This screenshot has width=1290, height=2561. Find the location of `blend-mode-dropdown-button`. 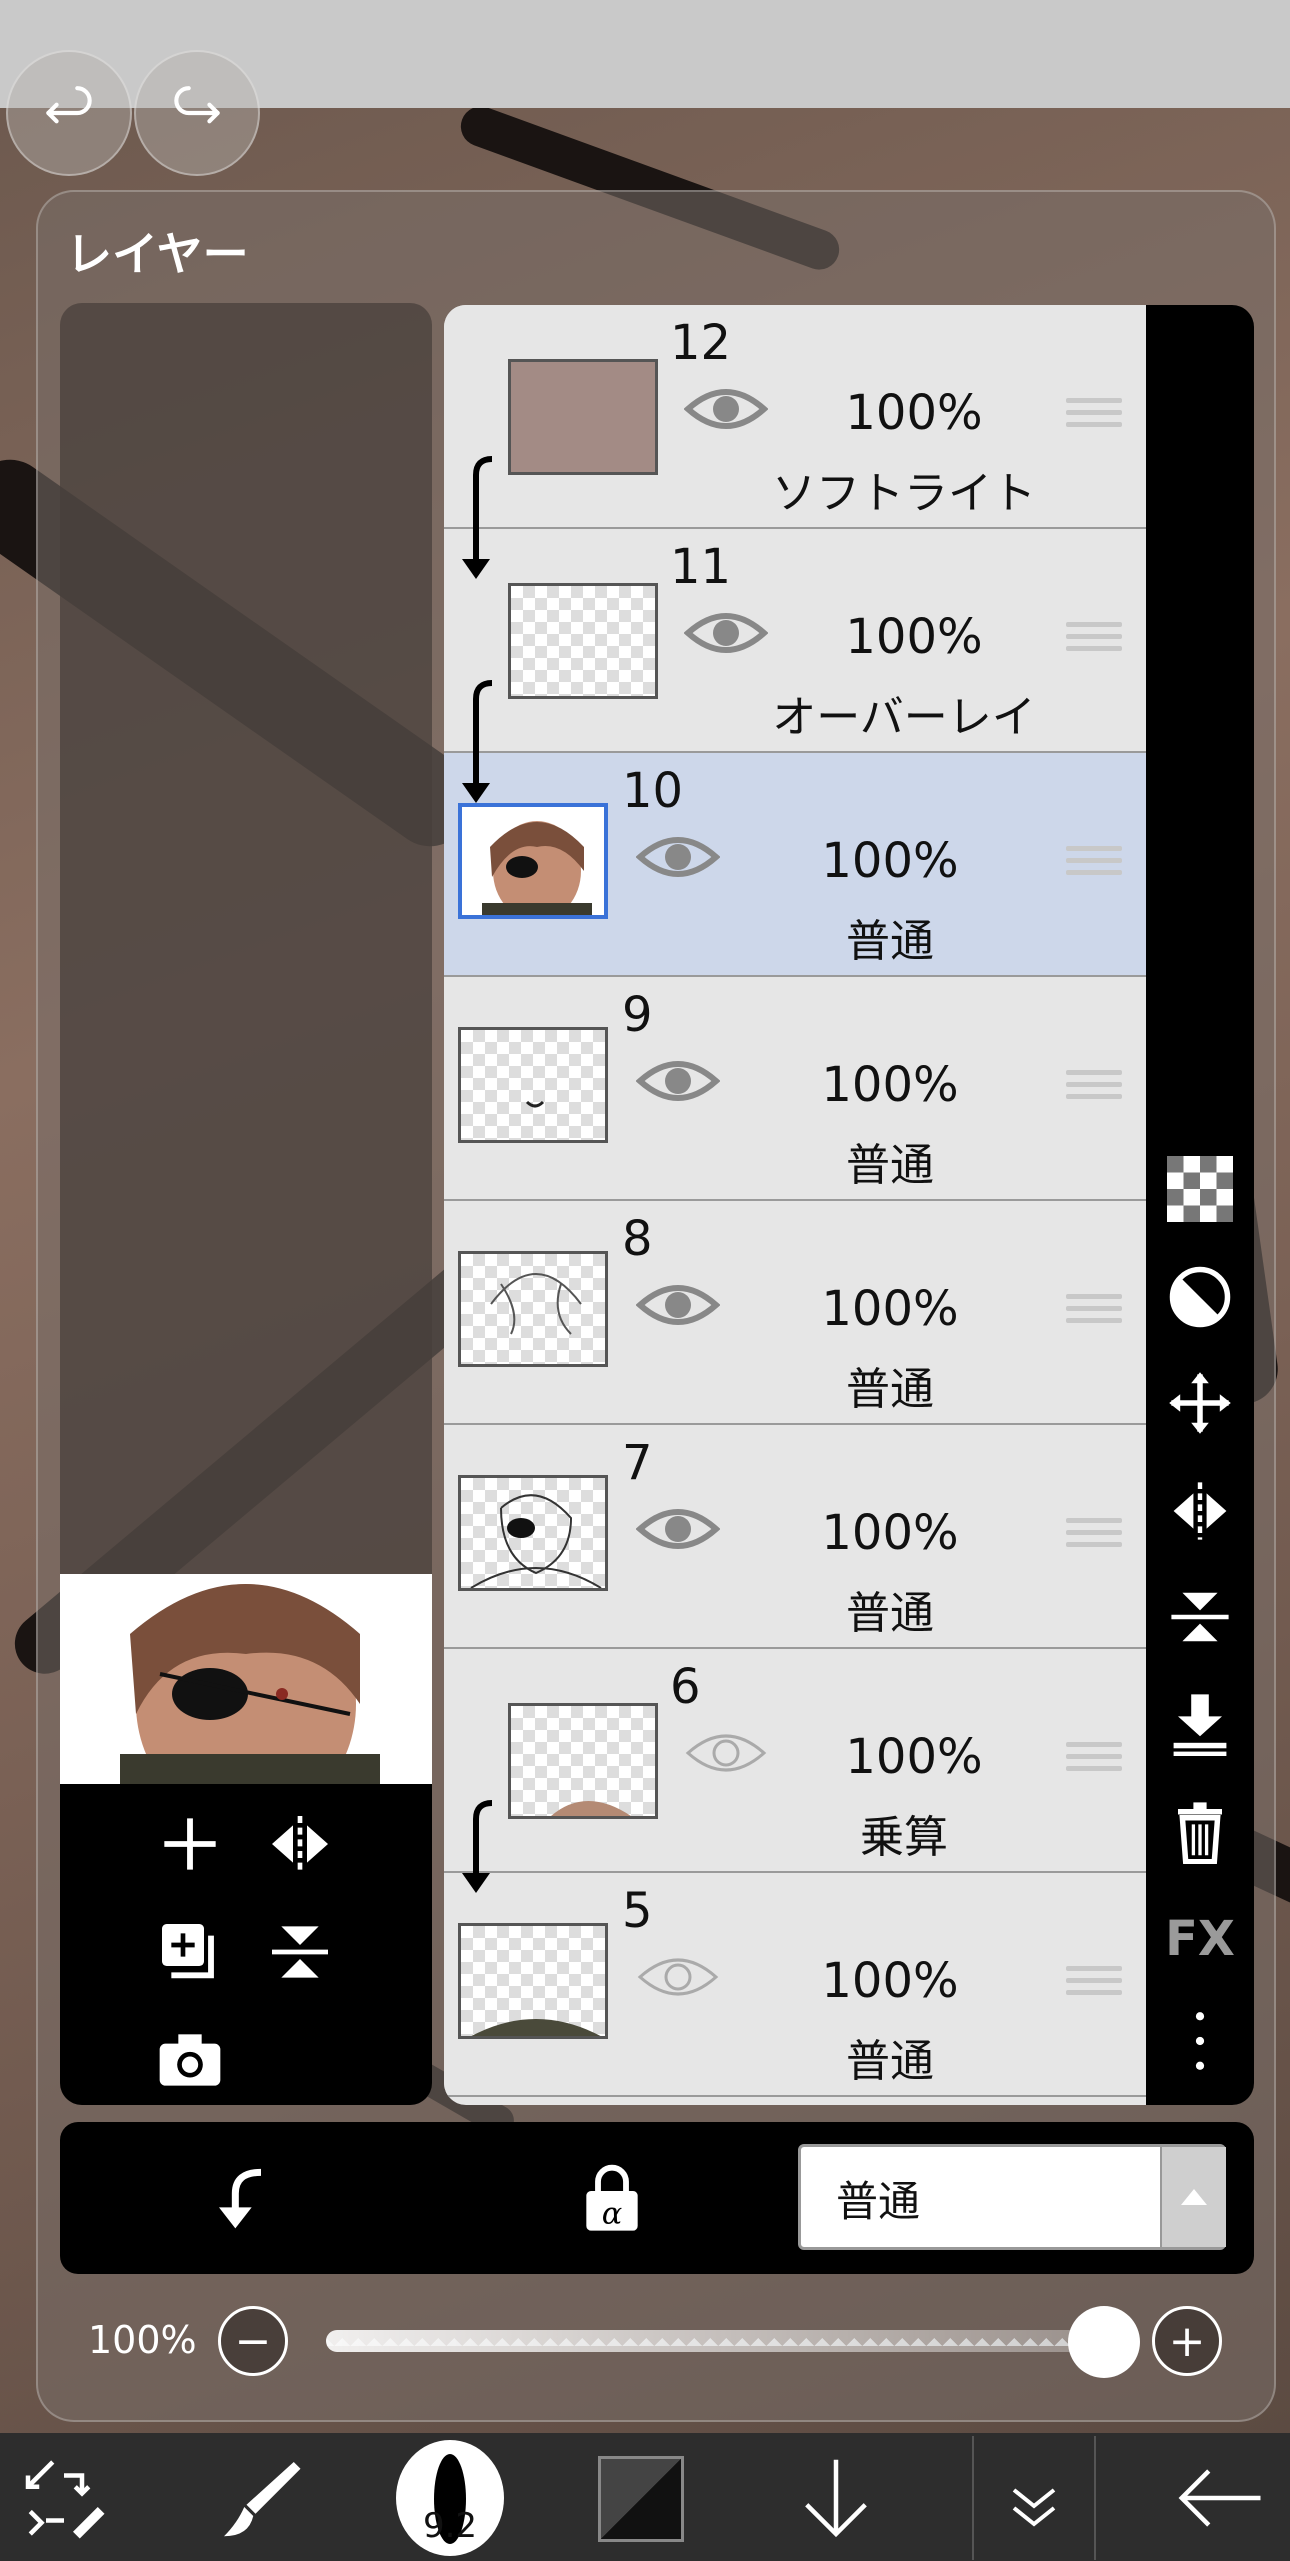

blend-mode-dropdown-button is located at coordinates (1193, 2197).